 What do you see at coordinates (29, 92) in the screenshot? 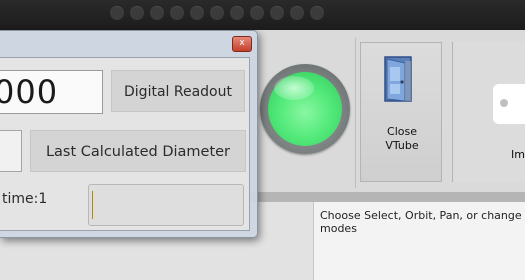
I see `readout-value: 000` at bounding box center [29, 92].